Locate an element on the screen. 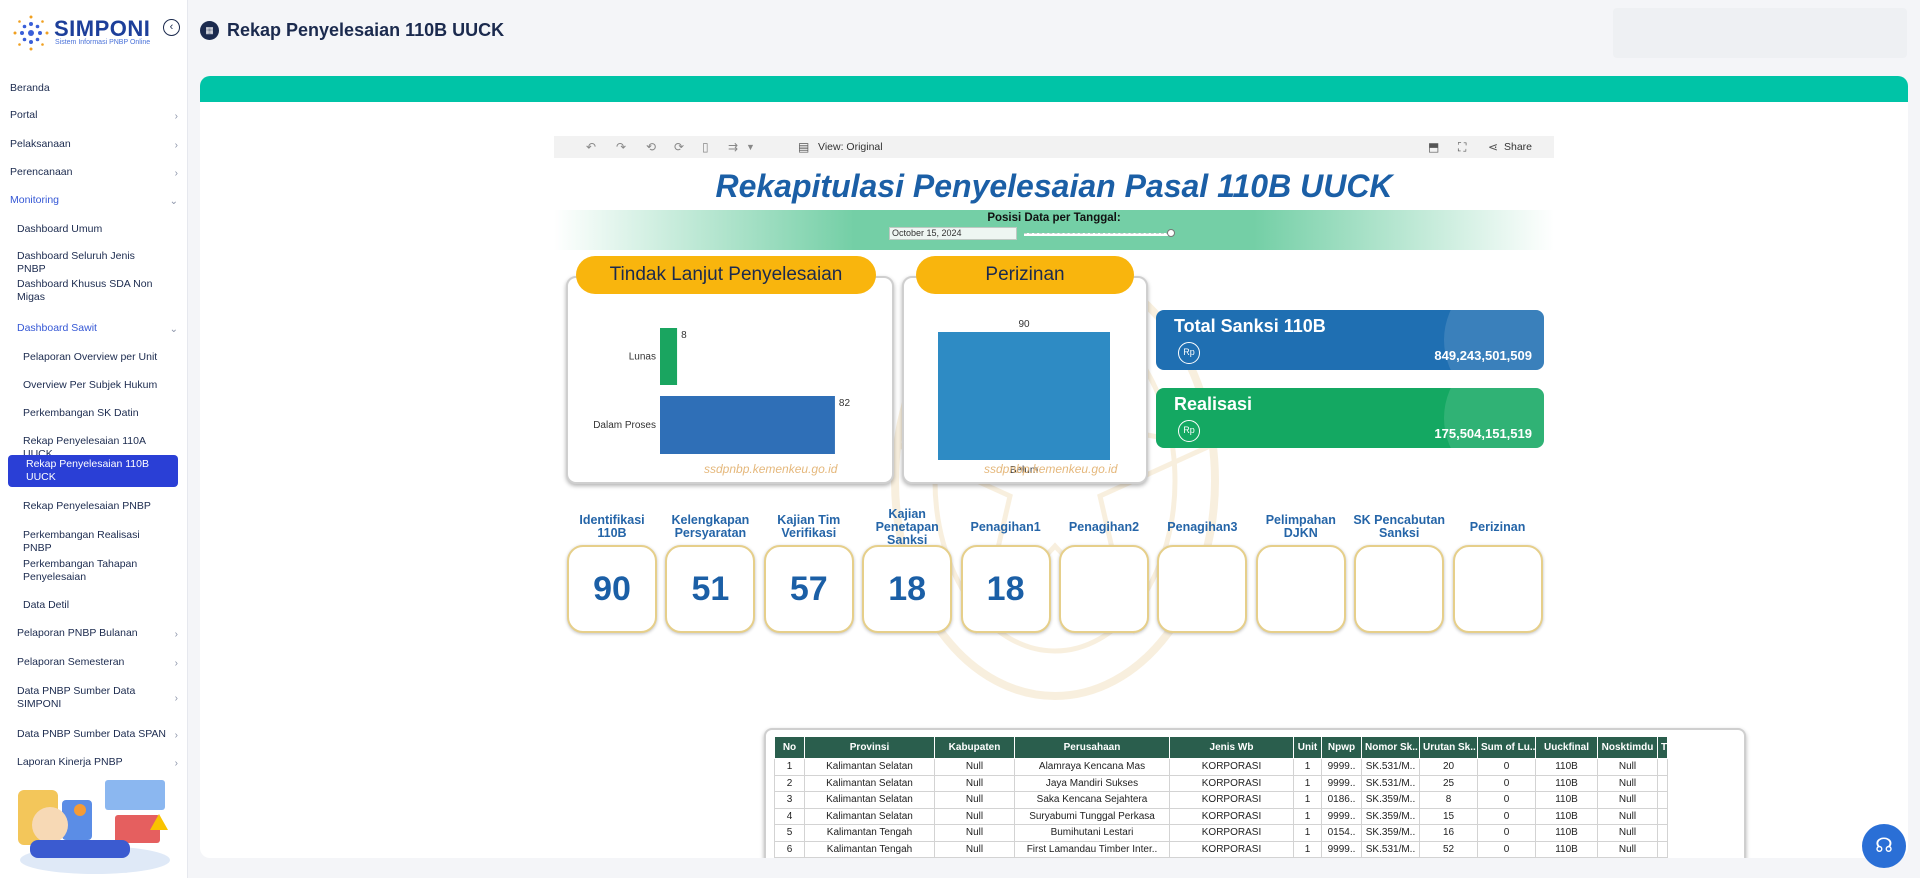  column-header: Sum of Lu.. is located at coordinates (1506, 747).